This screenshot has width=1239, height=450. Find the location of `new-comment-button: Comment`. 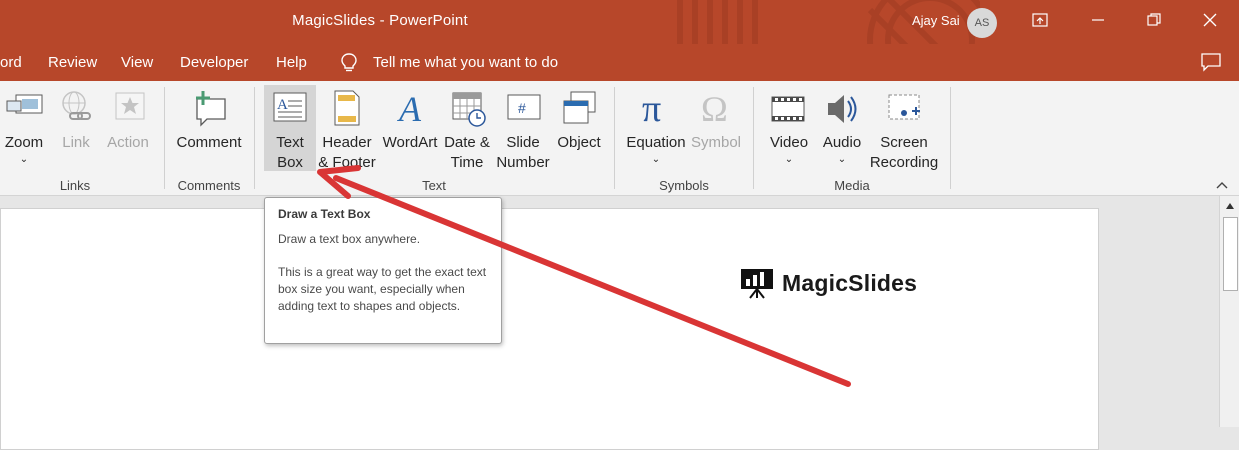

new-comment-button: Comment is located at coordinates (209, 119).